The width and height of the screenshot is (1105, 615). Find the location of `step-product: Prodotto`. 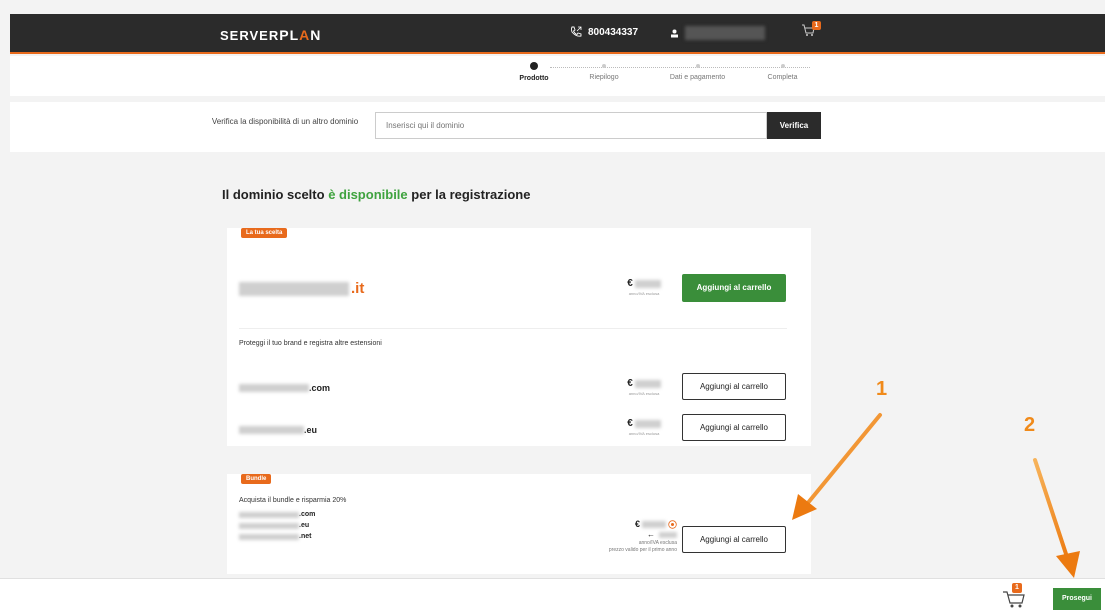

step-product: Prodotto is located at coordinates (534, 72).